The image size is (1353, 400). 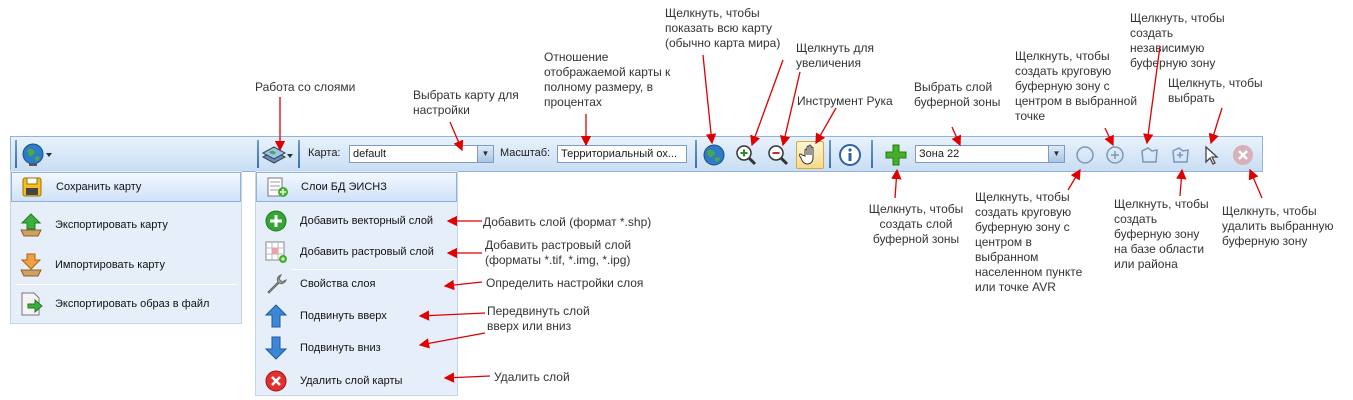 I want to click on arrow-hand, so click(x=826, y=126).